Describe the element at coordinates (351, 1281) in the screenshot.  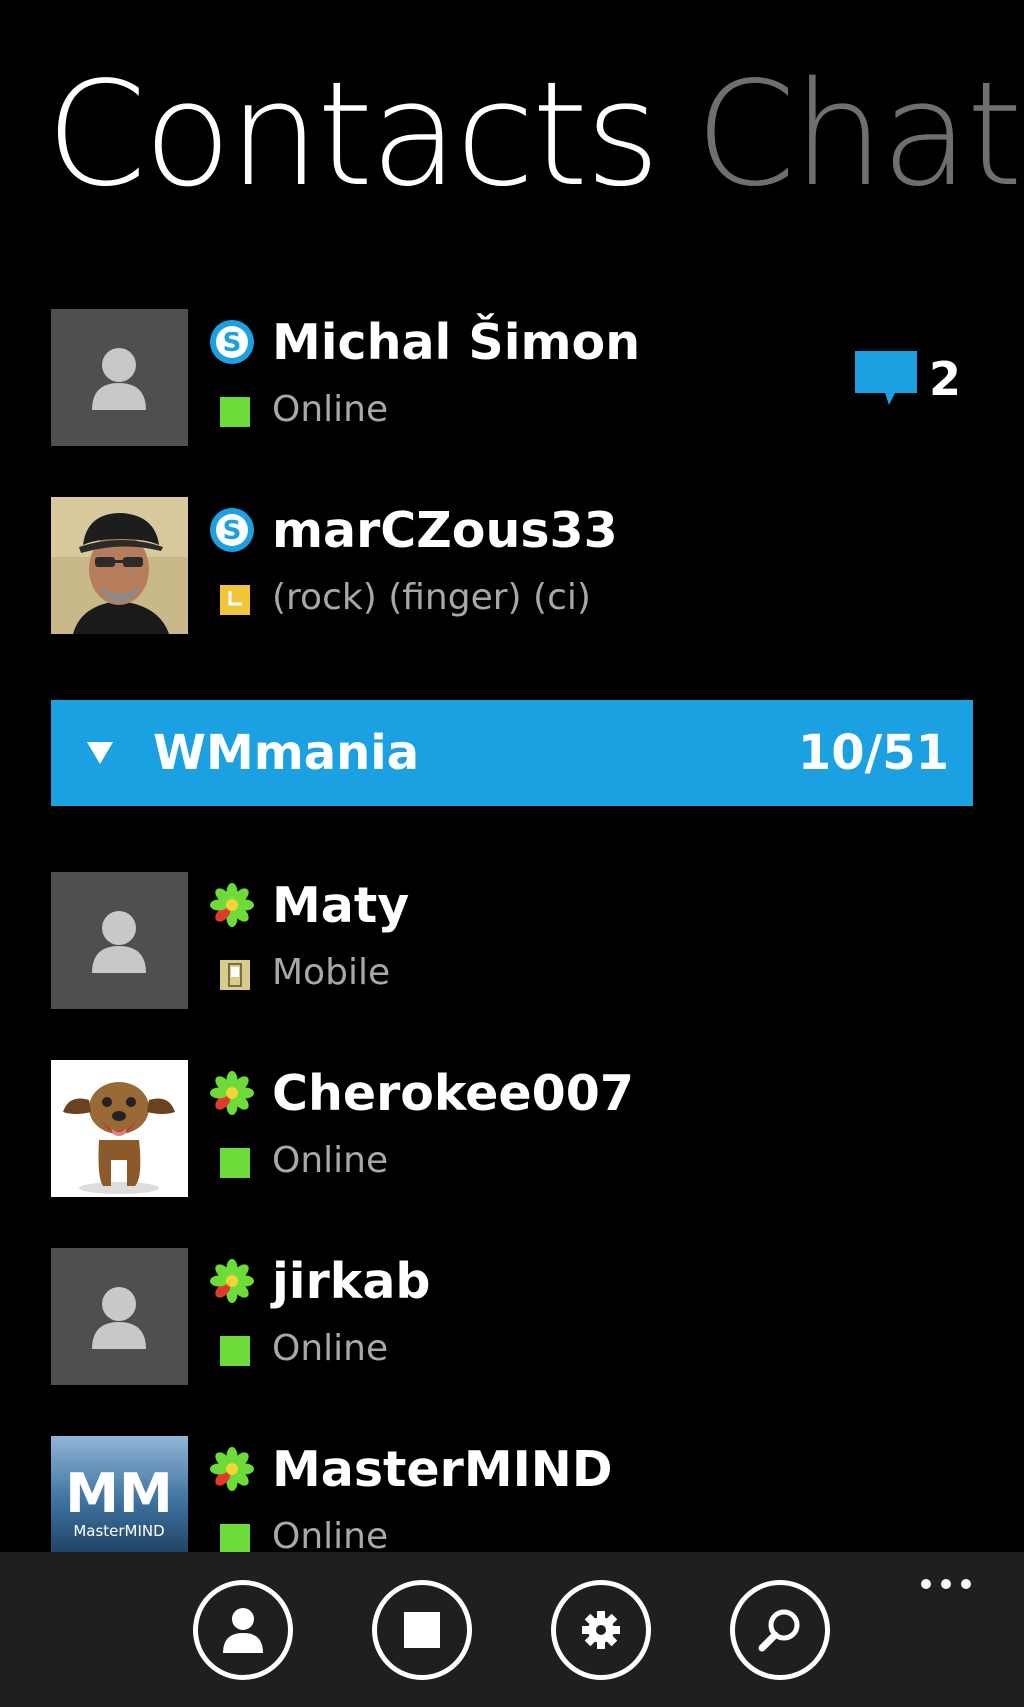
I see `contact-name: jirkab` at that location.